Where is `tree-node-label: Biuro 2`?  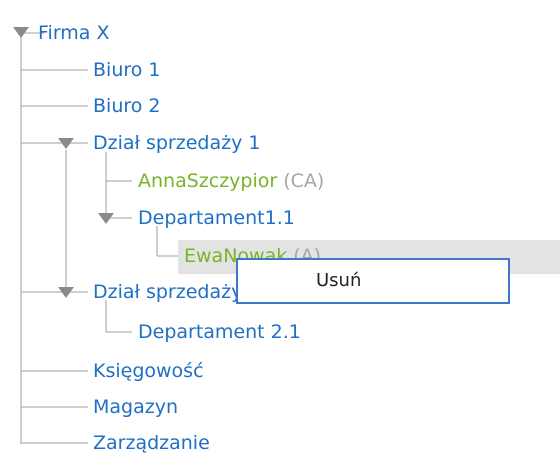 tree-node-label: Biuro 2 is located at coordinates (127, 106).